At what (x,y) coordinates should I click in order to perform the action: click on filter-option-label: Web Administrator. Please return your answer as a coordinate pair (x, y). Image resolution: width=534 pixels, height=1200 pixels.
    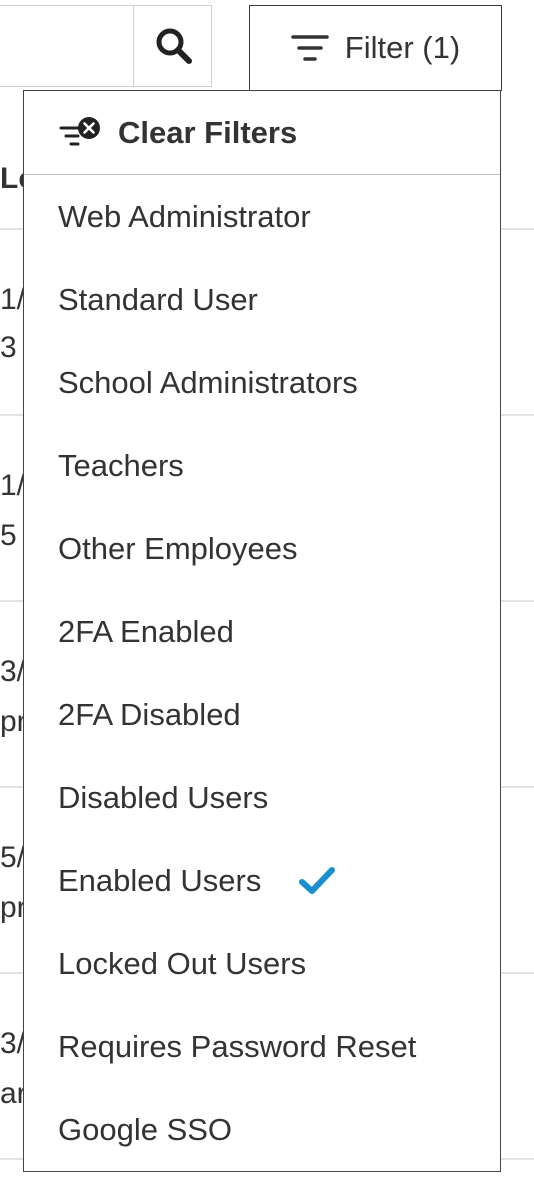
    Looking at the image, I should click on (184, 216).